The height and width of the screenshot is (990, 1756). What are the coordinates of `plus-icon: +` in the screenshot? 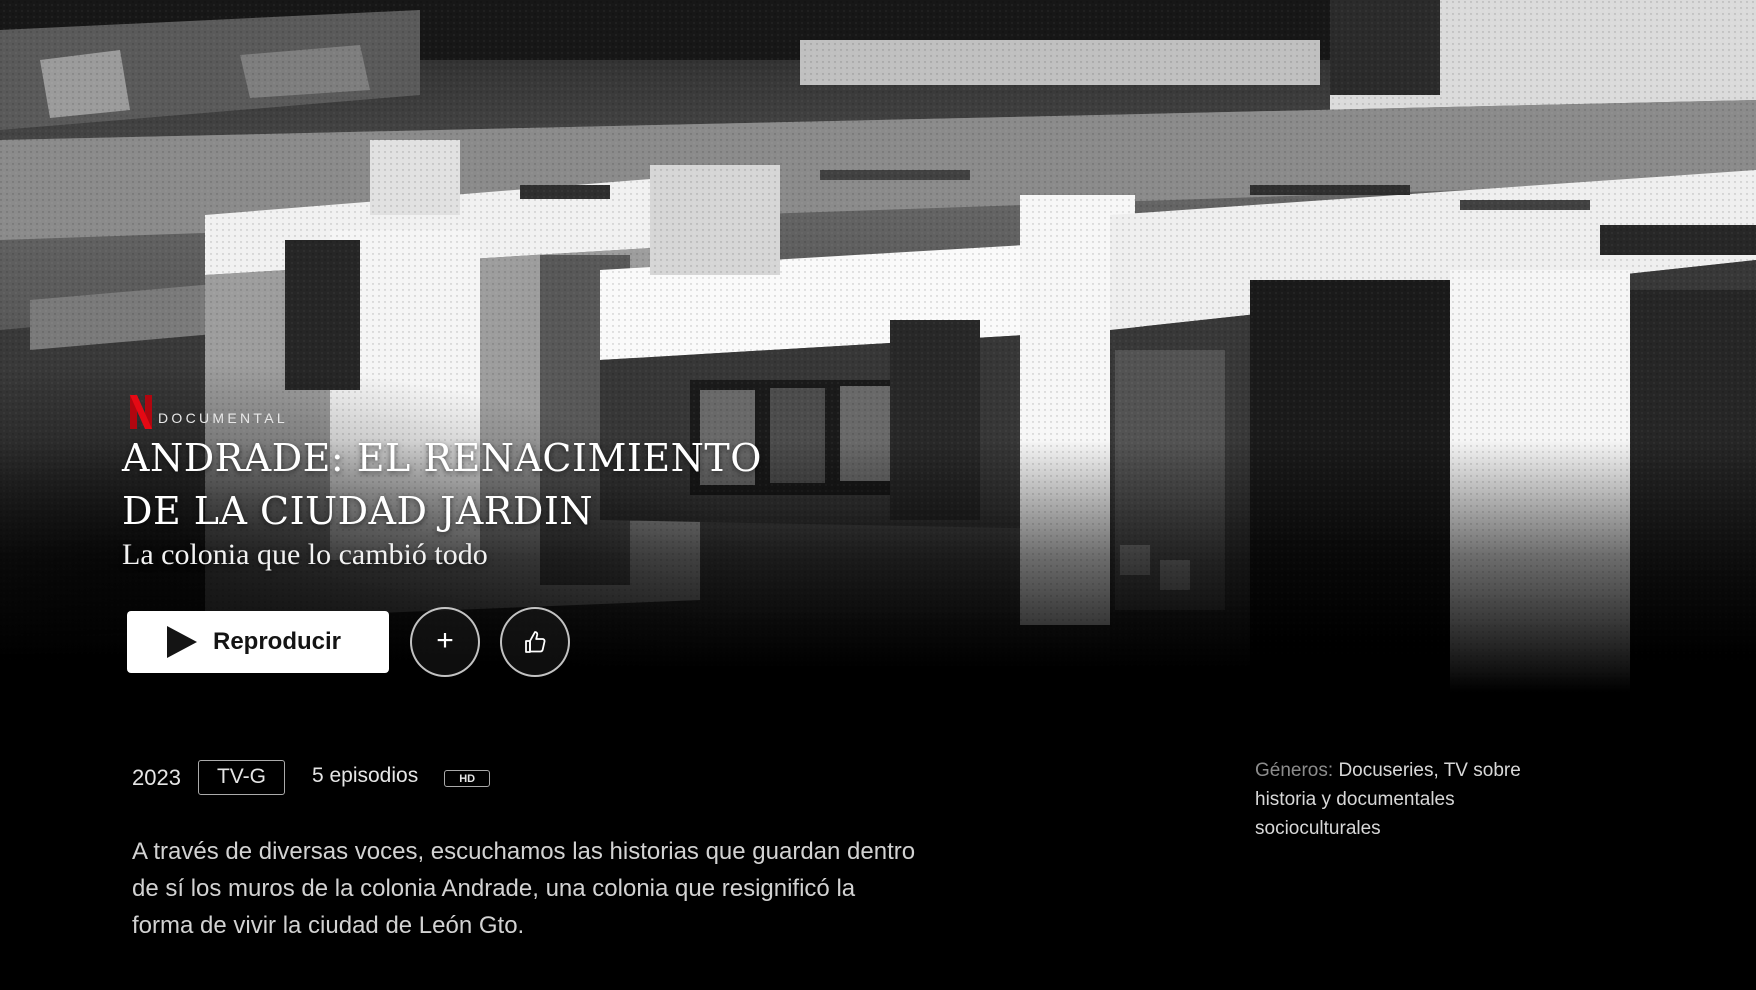 It's located at (445, 640).